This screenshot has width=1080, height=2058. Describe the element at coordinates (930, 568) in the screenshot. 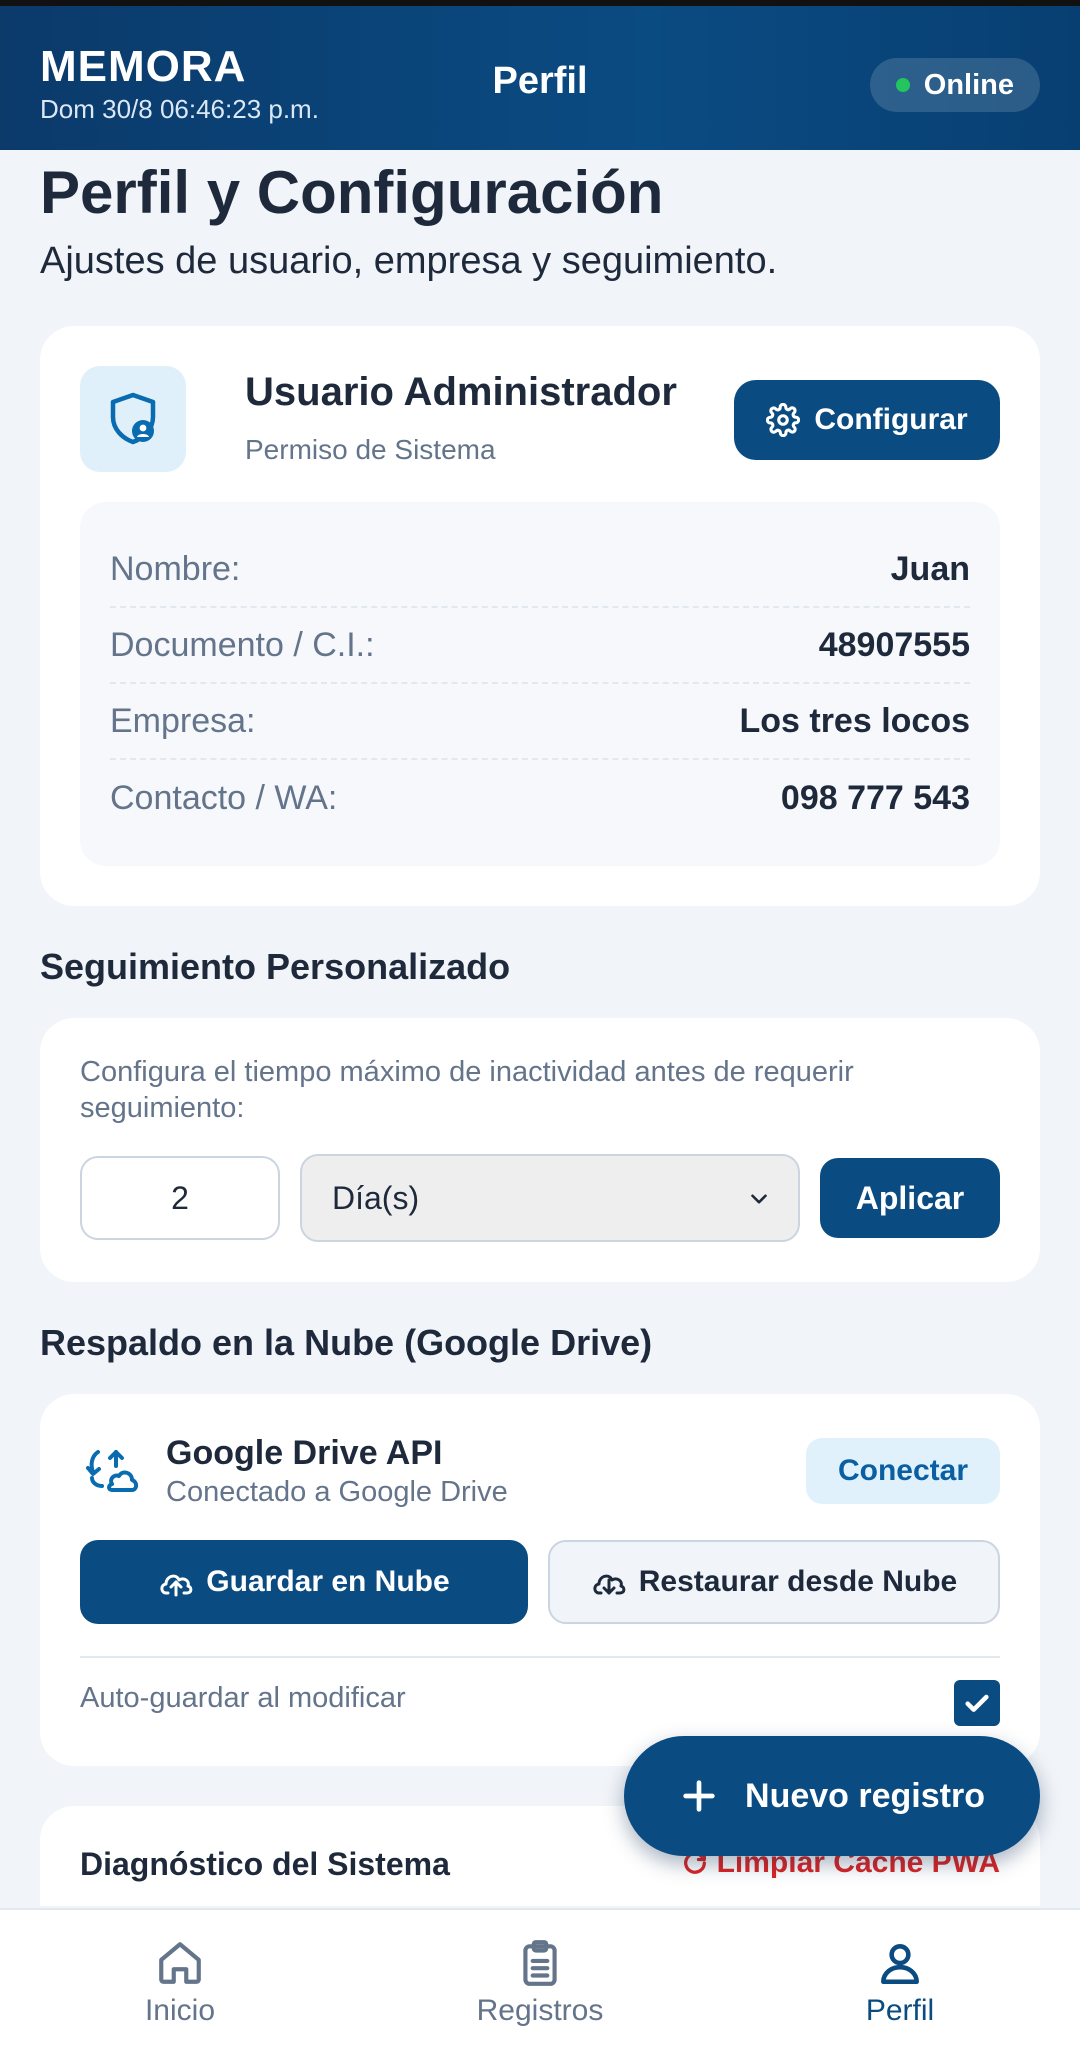

I see `info-value: Juan` at that location.